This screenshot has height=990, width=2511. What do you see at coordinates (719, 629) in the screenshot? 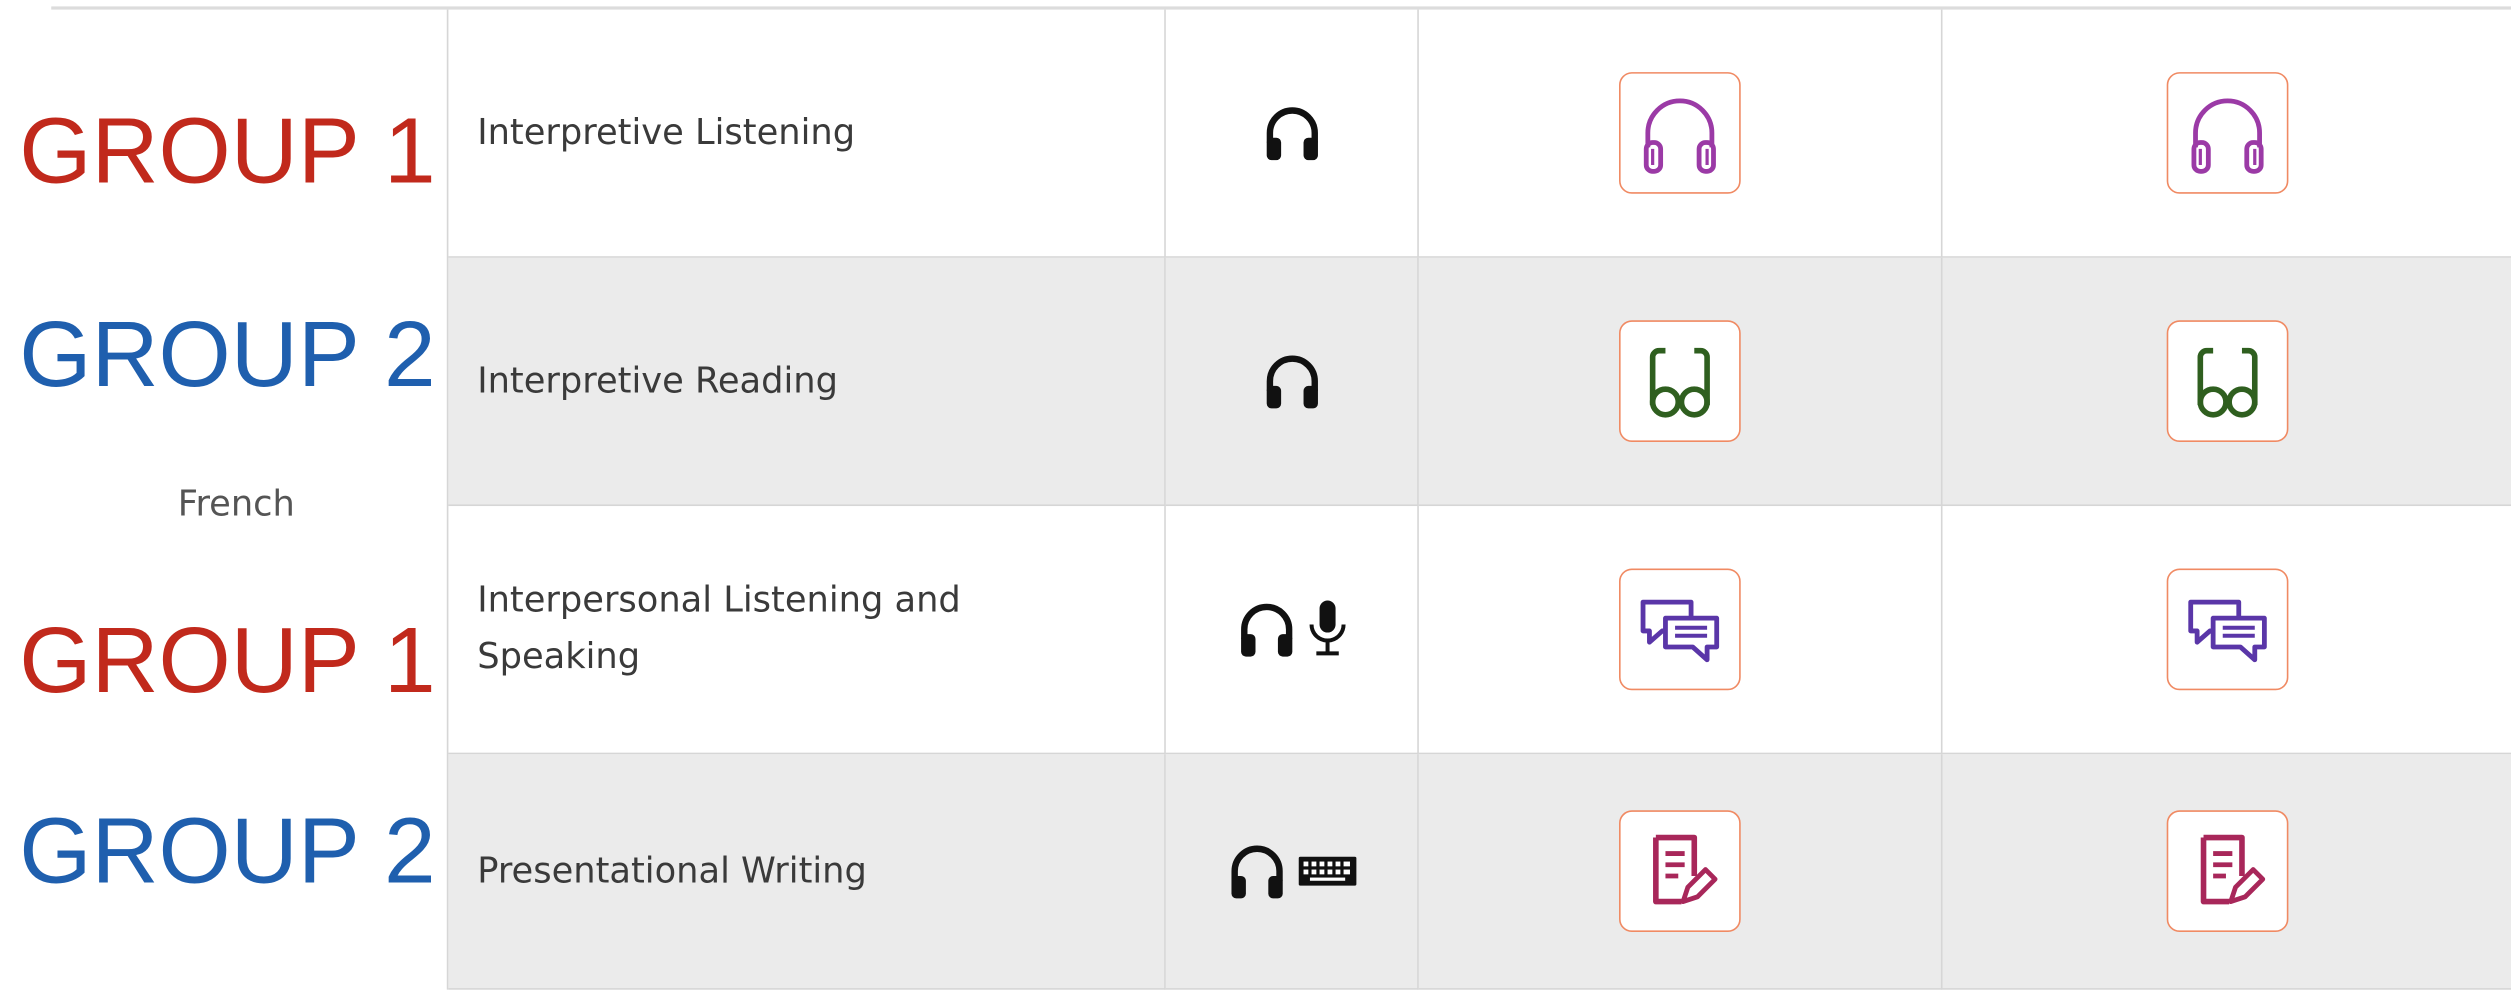
I see `skill-name-label: Interpersonal Listening and Speaking` at bounding box center [719, 629].